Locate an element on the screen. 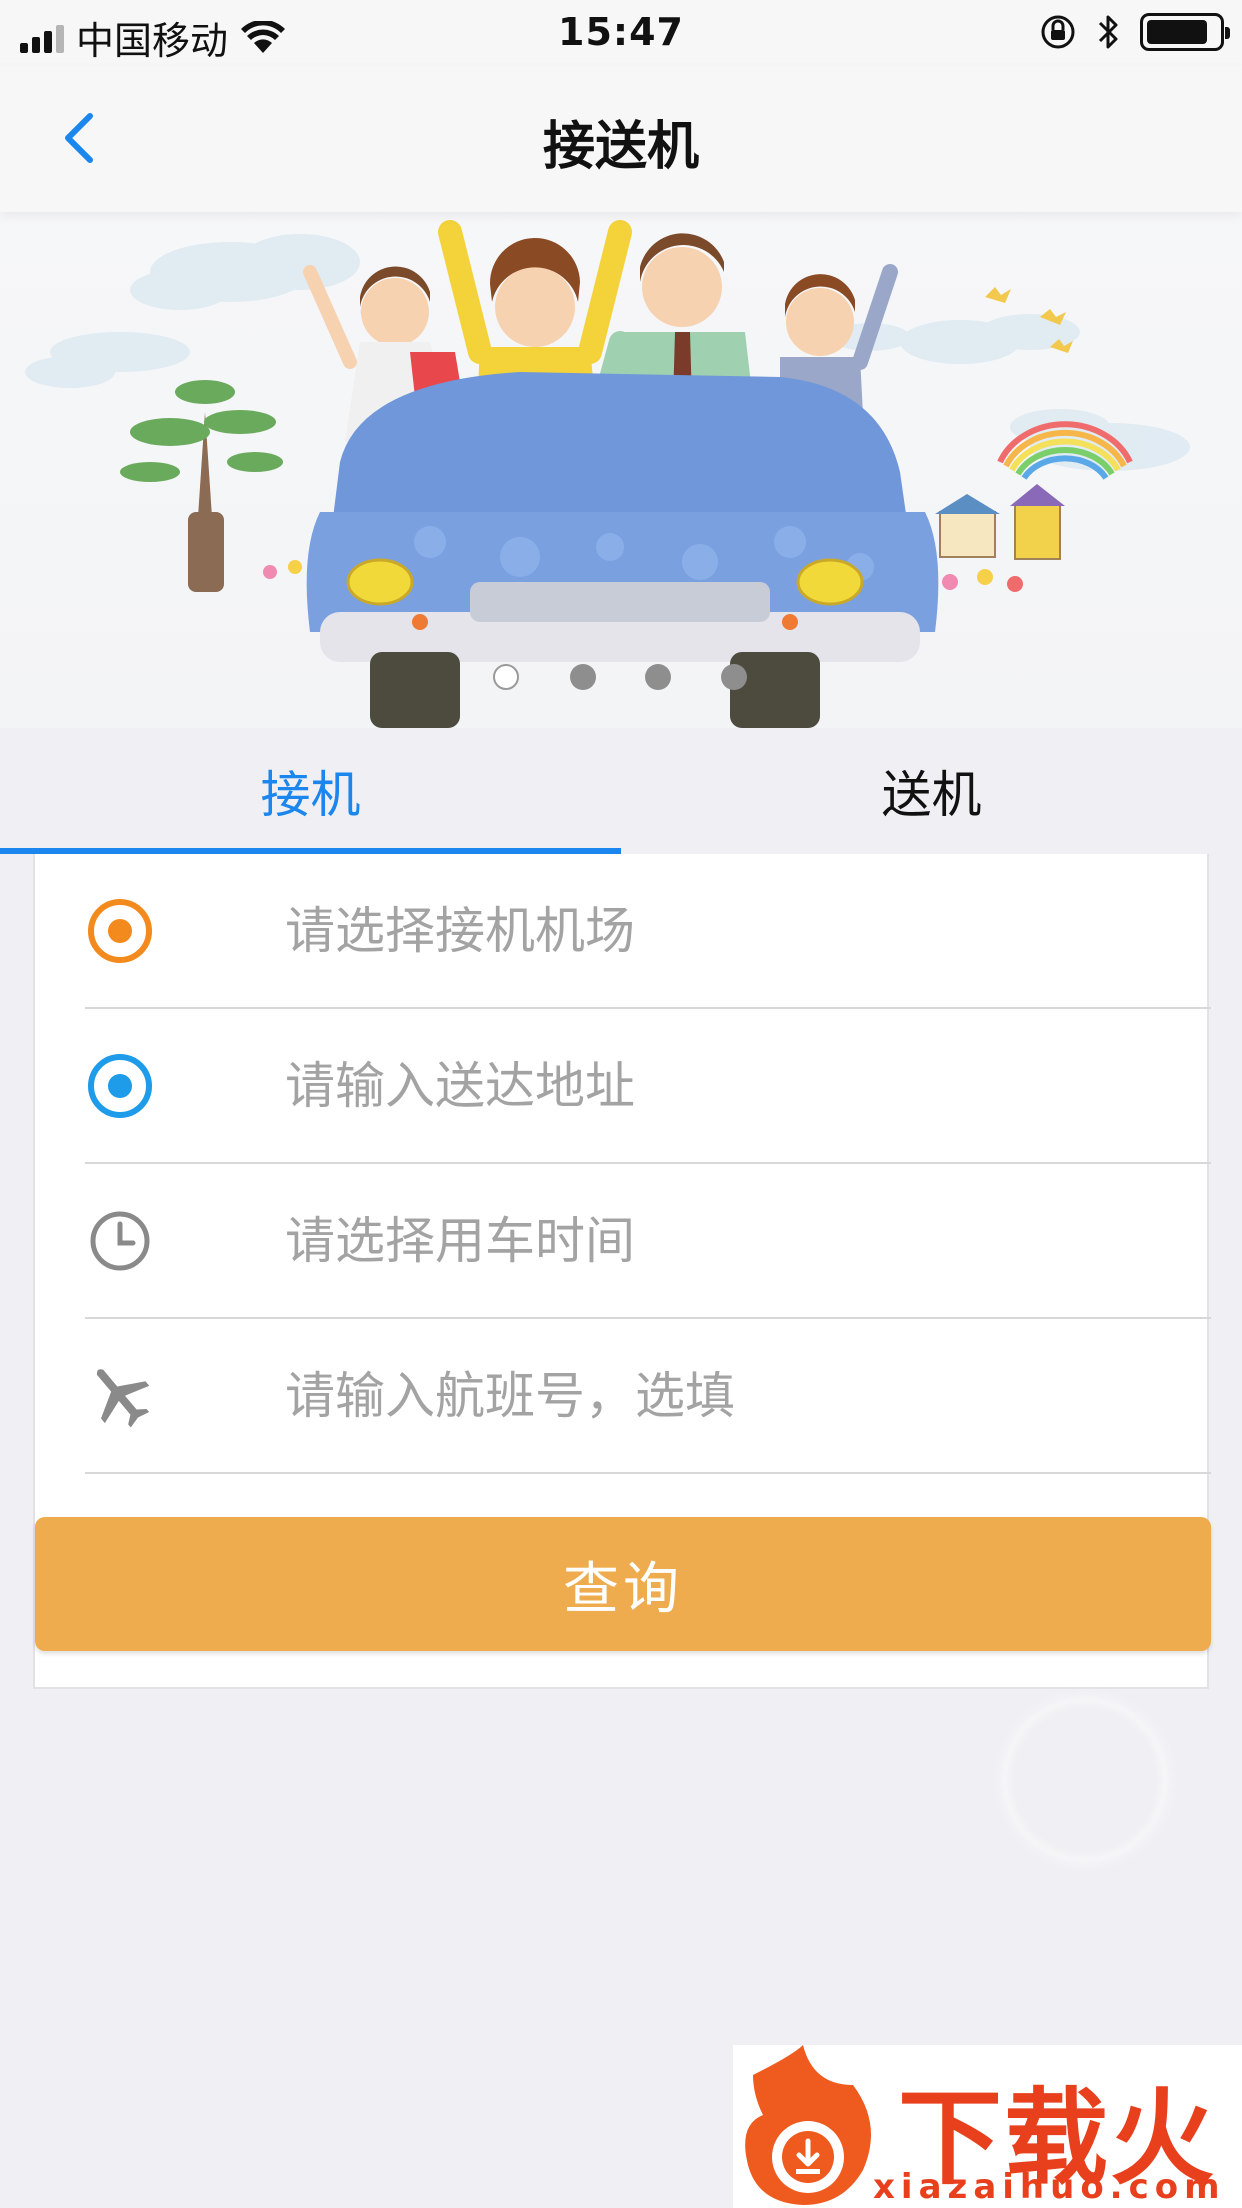 Image resolution: width=1242 pixels, height=2208 pixels. orientation-lock-icon is located at coordinates (1058, 32).